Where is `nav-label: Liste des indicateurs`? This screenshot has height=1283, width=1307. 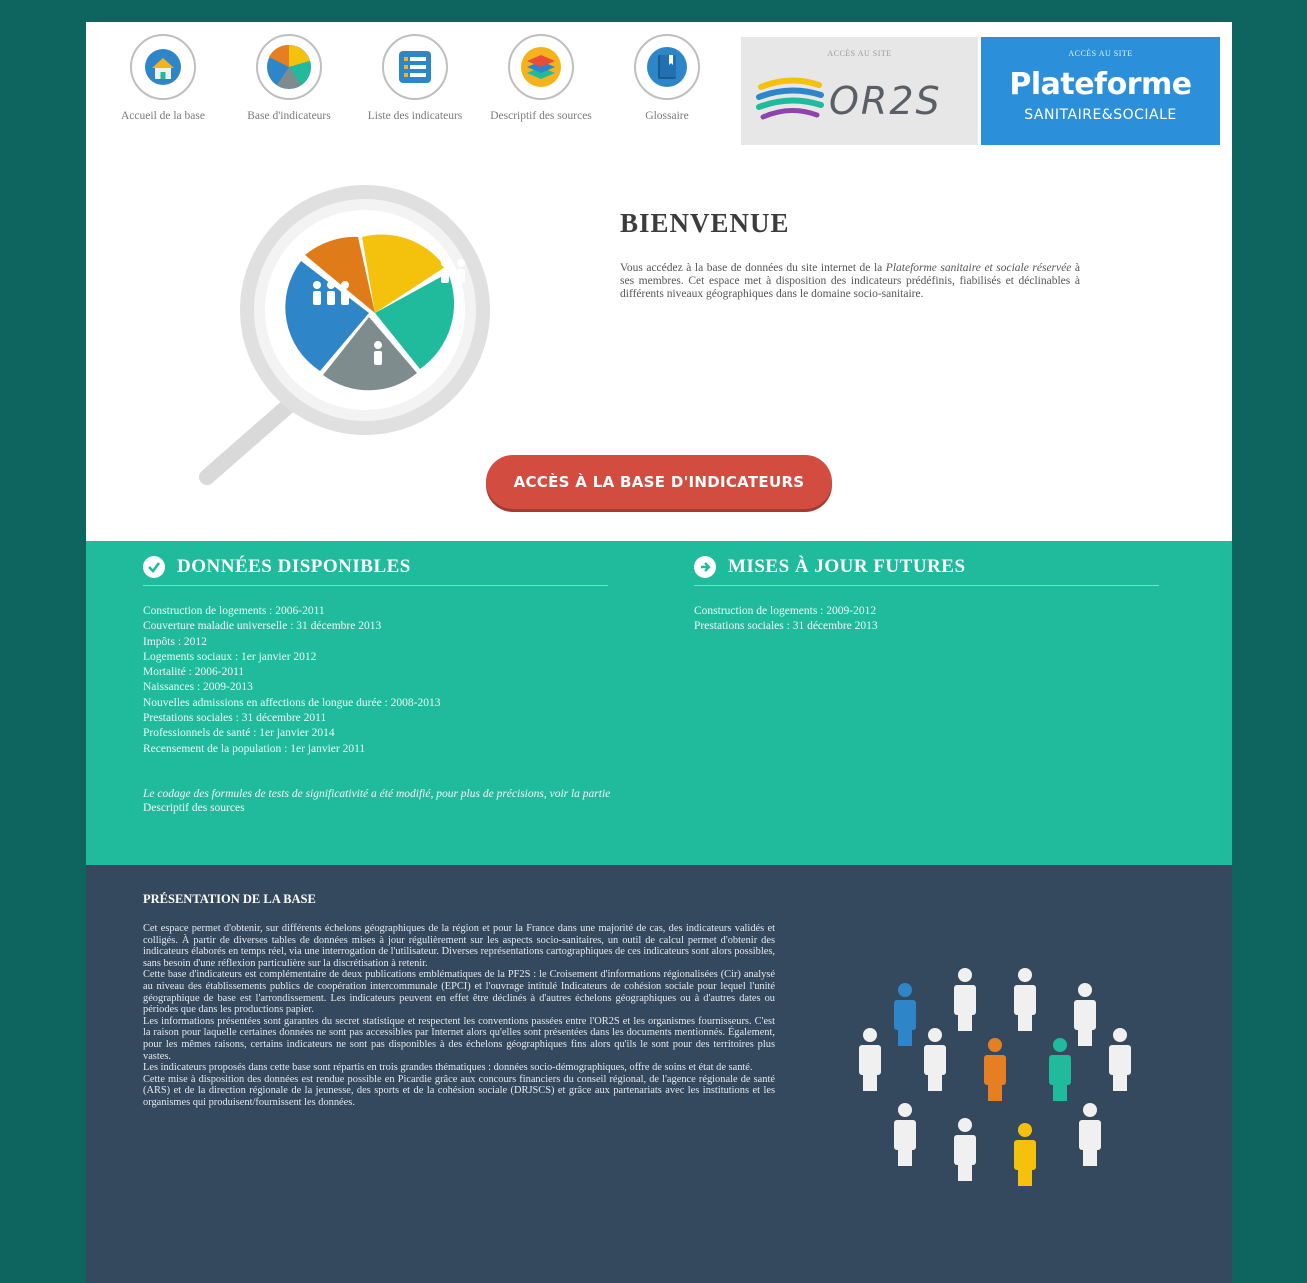 nav-label: Liste des indicateurs is located at coordinates (415, 116).